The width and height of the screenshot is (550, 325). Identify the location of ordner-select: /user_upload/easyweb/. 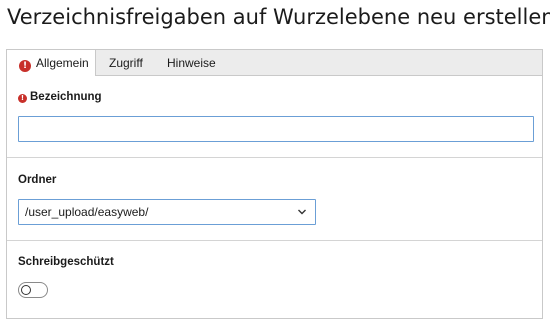
(167, 212).